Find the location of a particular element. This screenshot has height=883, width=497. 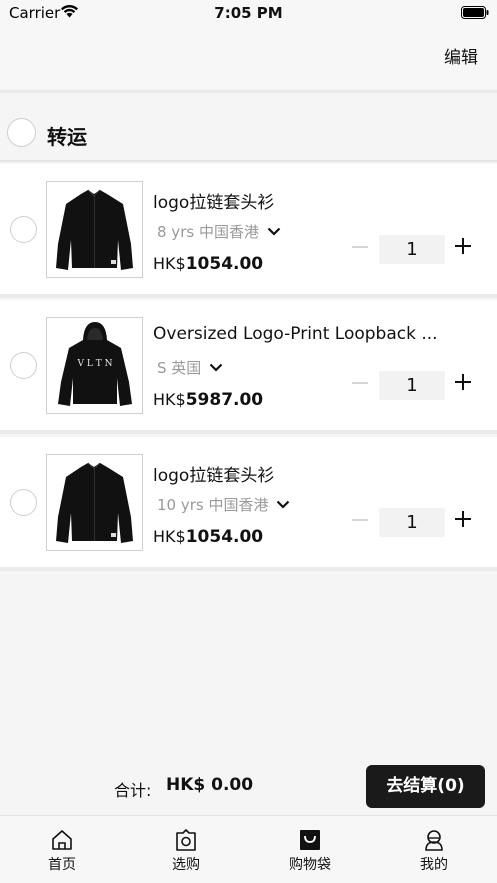

edit-button: 编辑 is located at coordinates (461, 55).